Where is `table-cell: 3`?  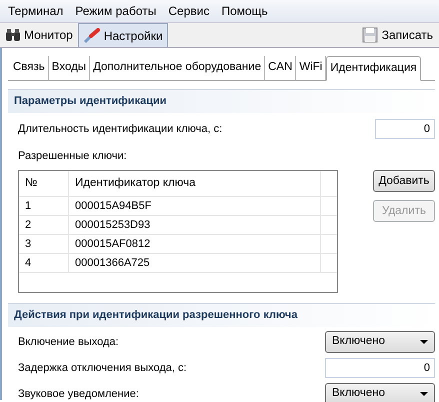
table-cell: 3 is located at coordinates (44, 244).